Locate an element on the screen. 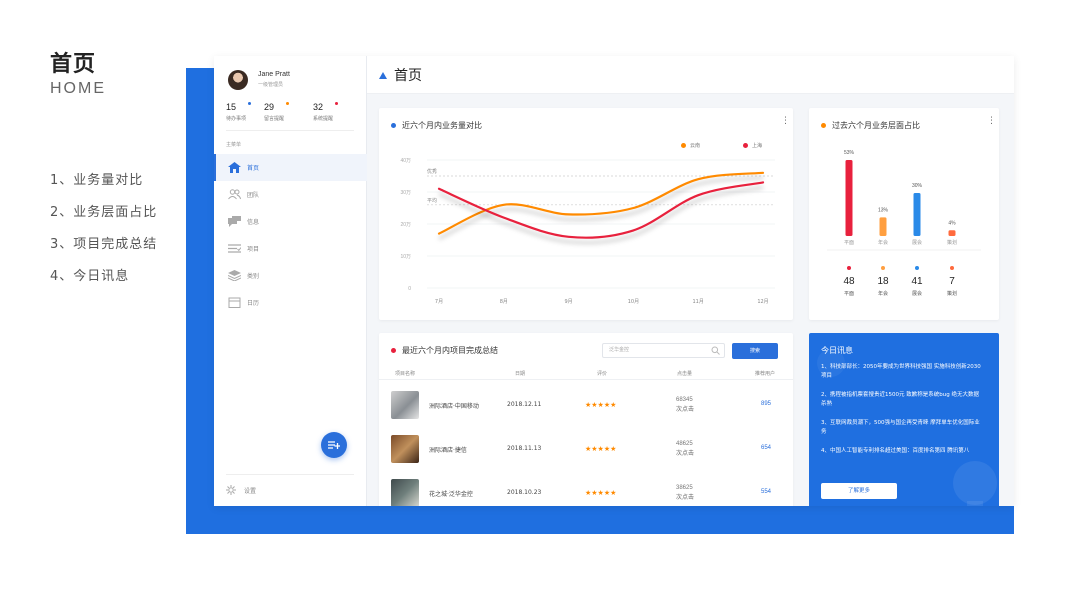 The image size is (1067, 600). line-chart: 0 10万 20万 30万 40万优秀平均 7月 8月 9月 10月 11月 12月 is located at coordinates (587, 231).